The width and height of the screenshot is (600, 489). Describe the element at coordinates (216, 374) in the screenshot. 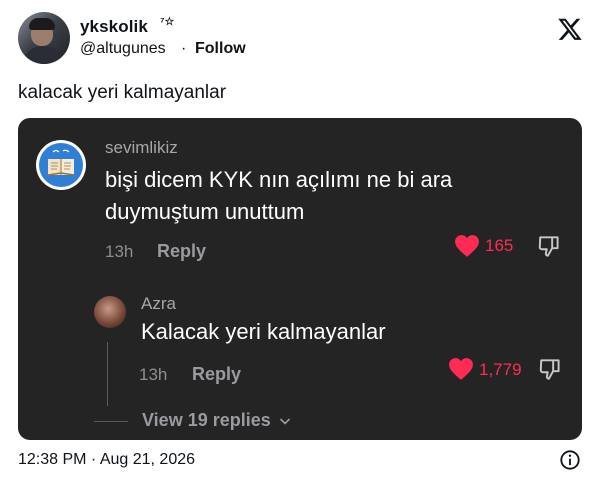

I see `reply-reply-button: Reply` at that location.